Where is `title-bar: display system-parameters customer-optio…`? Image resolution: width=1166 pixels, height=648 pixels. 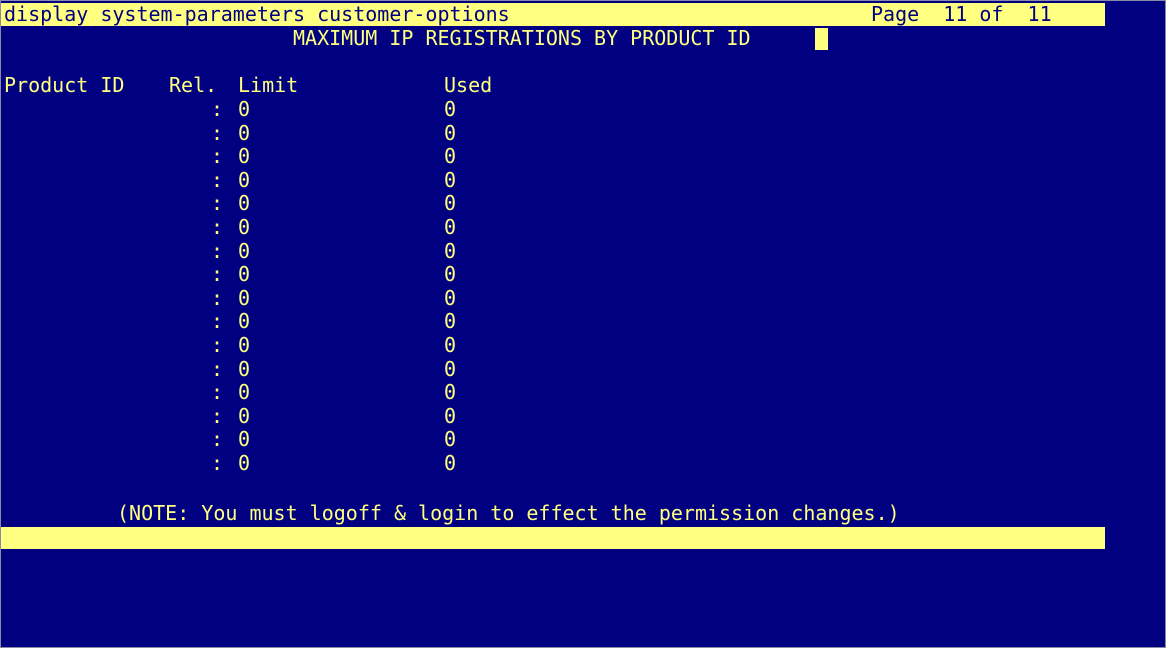 title-bar: display system-parameters customer-optio… is located at coordinates (553, 14).